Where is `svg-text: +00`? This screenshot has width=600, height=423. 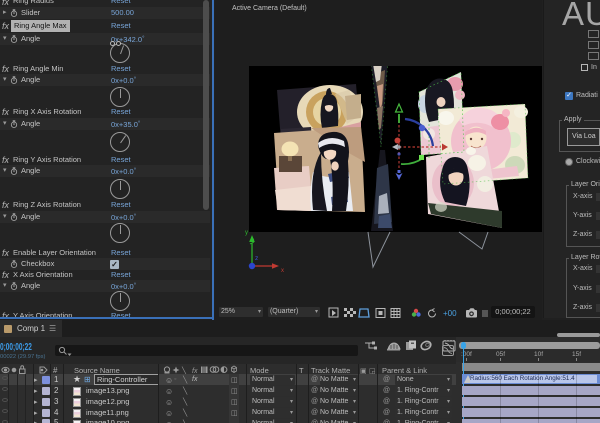 svg-text: +00 is located at coordinates (450, 313).